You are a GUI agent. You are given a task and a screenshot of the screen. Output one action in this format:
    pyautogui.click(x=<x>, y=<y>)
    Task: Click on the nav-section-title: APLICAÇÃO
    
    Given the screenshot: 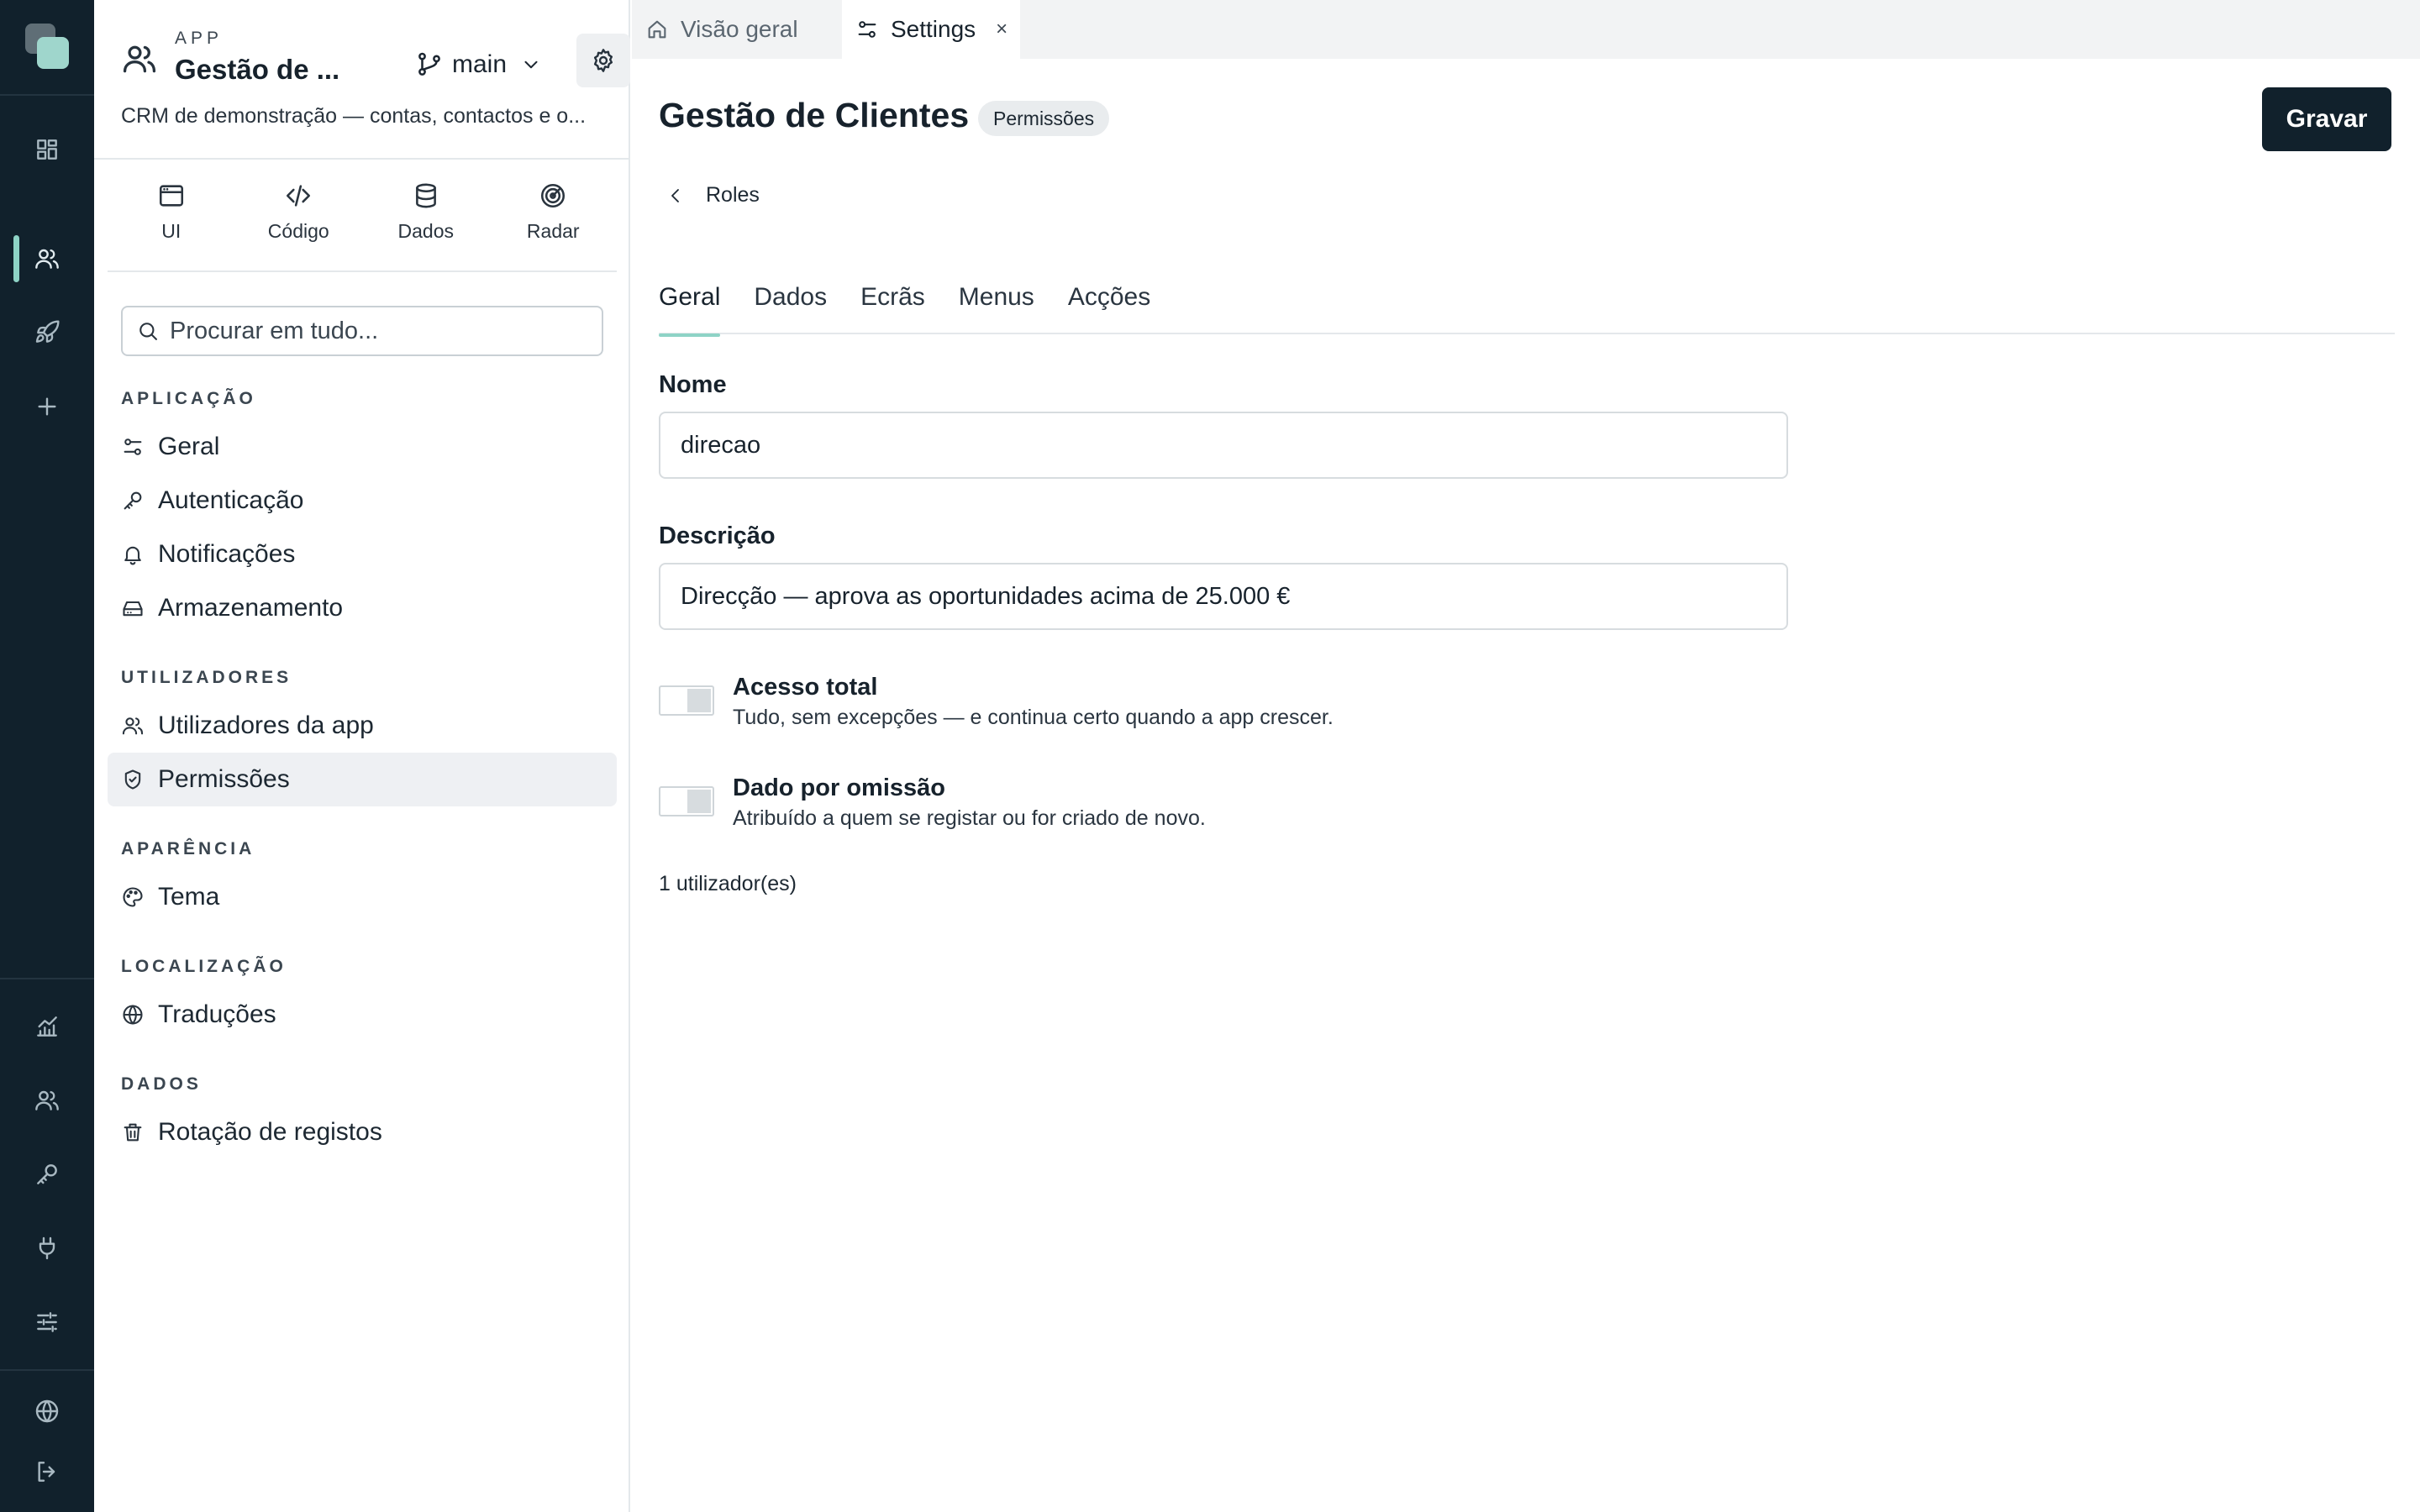 What is the action you would take?
    pyautogui.click(x=188, y=398)
    